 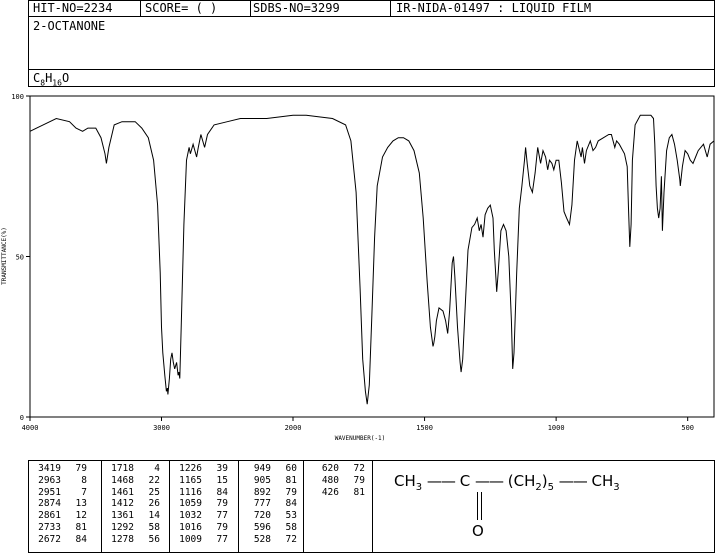 I want to click on peak-row: 1165 15, so click(x=201, y=480).